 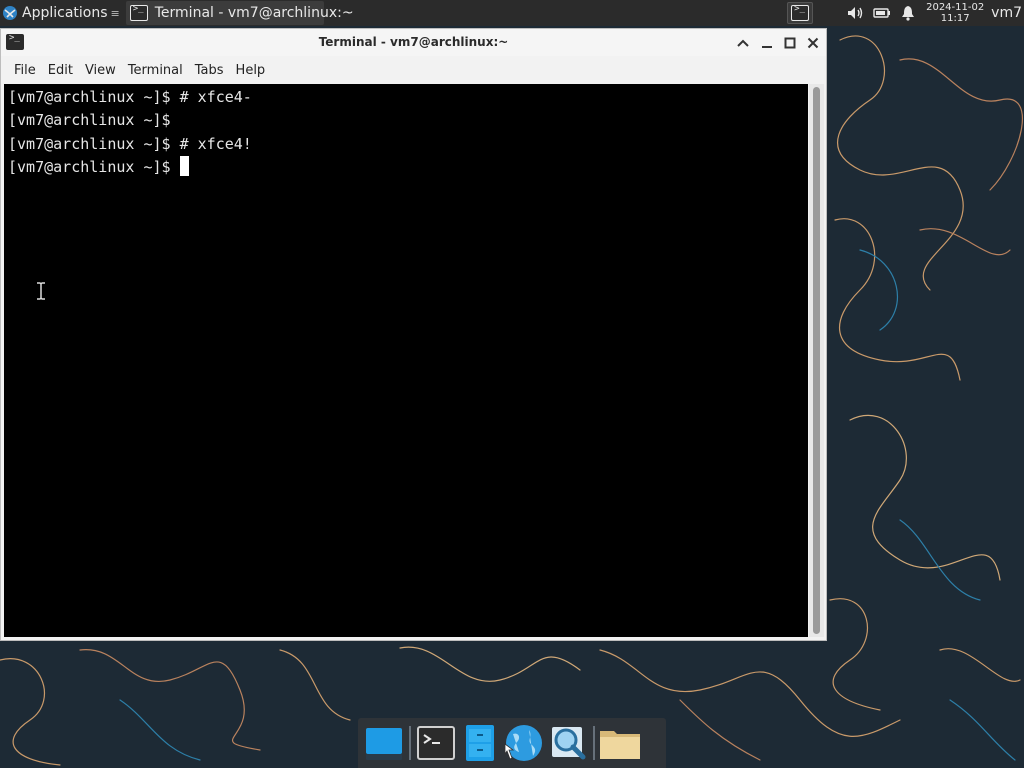 I want to click on maximize-button, so click(x=790, y=43).